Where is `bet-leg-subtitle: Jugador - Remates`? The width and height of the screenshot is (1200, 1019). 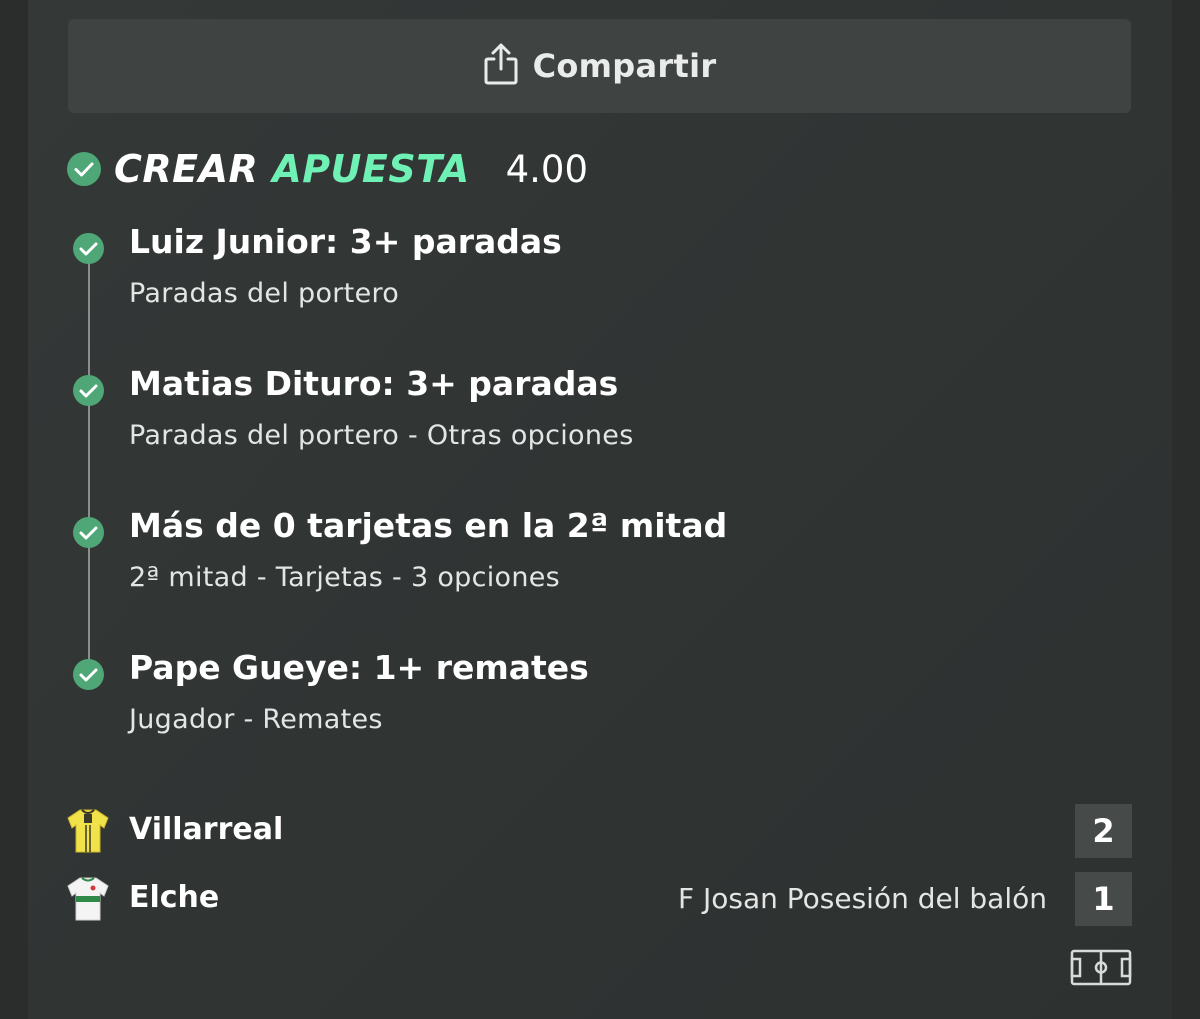
bet-leg-subtitle: Jugador - Remates is located at coordinates (256, 719).